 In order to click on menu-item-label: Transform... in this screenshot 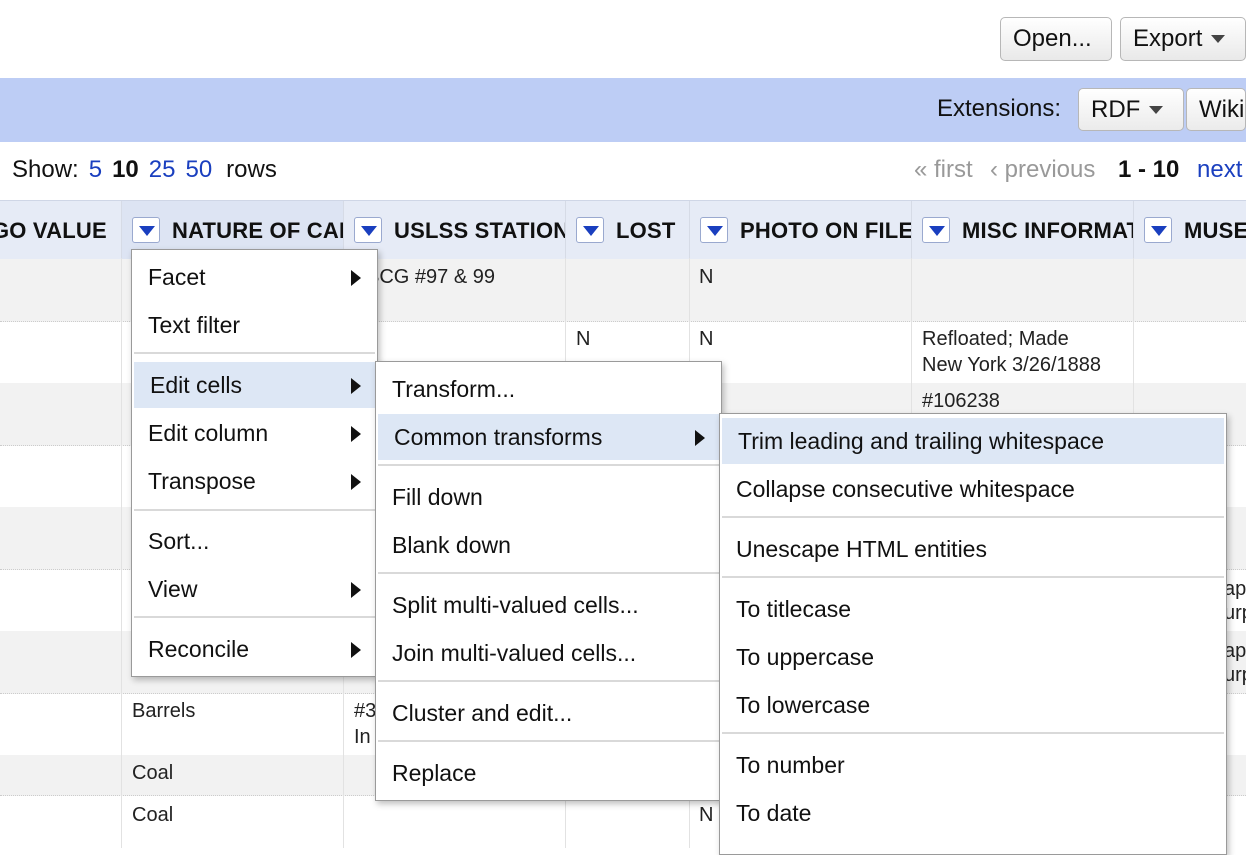, I will do `click(454, 389)`.